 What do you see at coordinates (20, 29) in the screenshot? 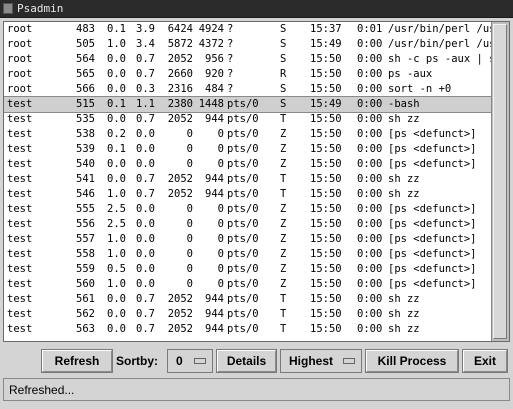
I see `cell-user: root` at bounding box center [20, 29].